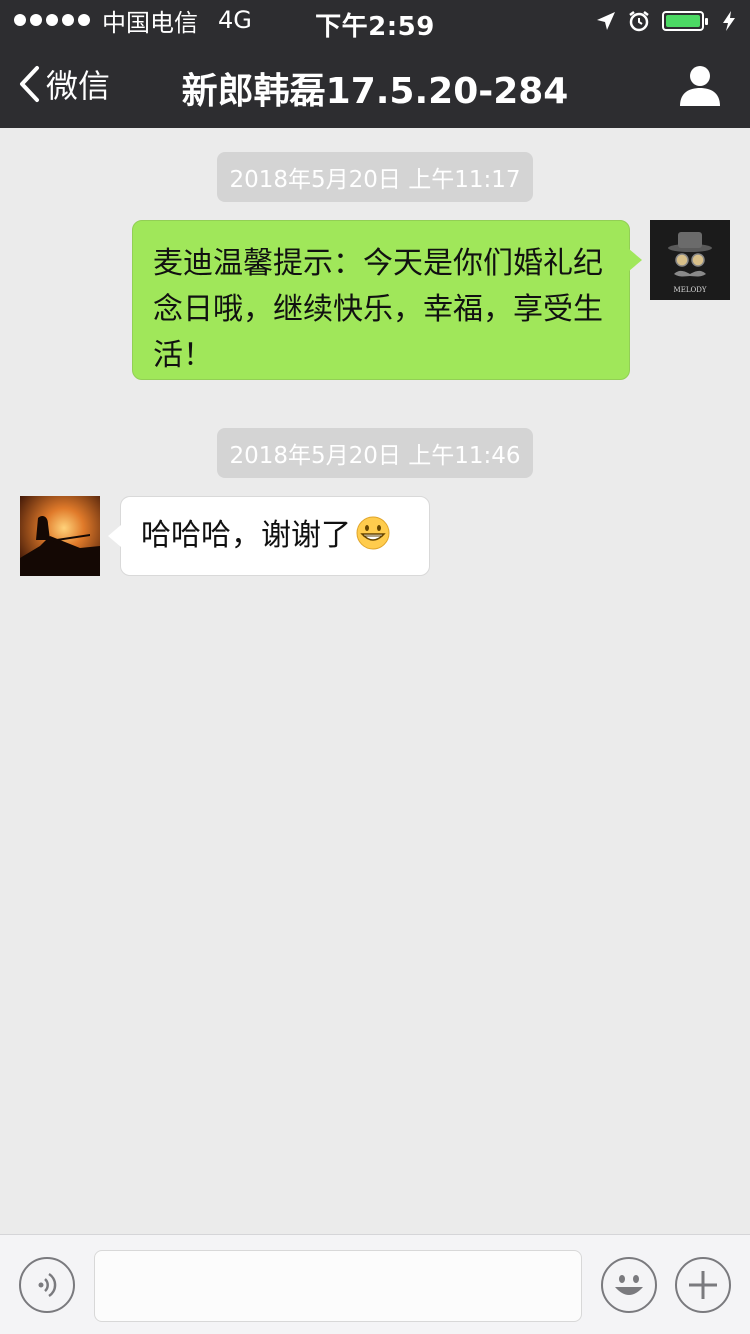 The height and width of the screenshot is (1334, 750). I want to click on back-chevron-icon, so click(29, 84).